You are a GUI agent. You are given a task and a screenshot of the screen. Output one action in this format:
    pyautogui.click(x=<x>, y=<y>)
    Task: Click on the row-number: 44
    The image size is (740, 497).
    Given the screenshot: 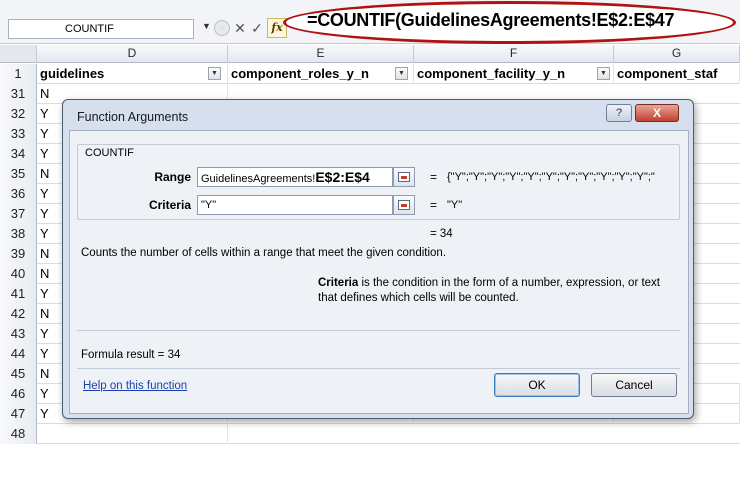 What is the action you would take?
    pyautogui.click(x=18, y=354)
    